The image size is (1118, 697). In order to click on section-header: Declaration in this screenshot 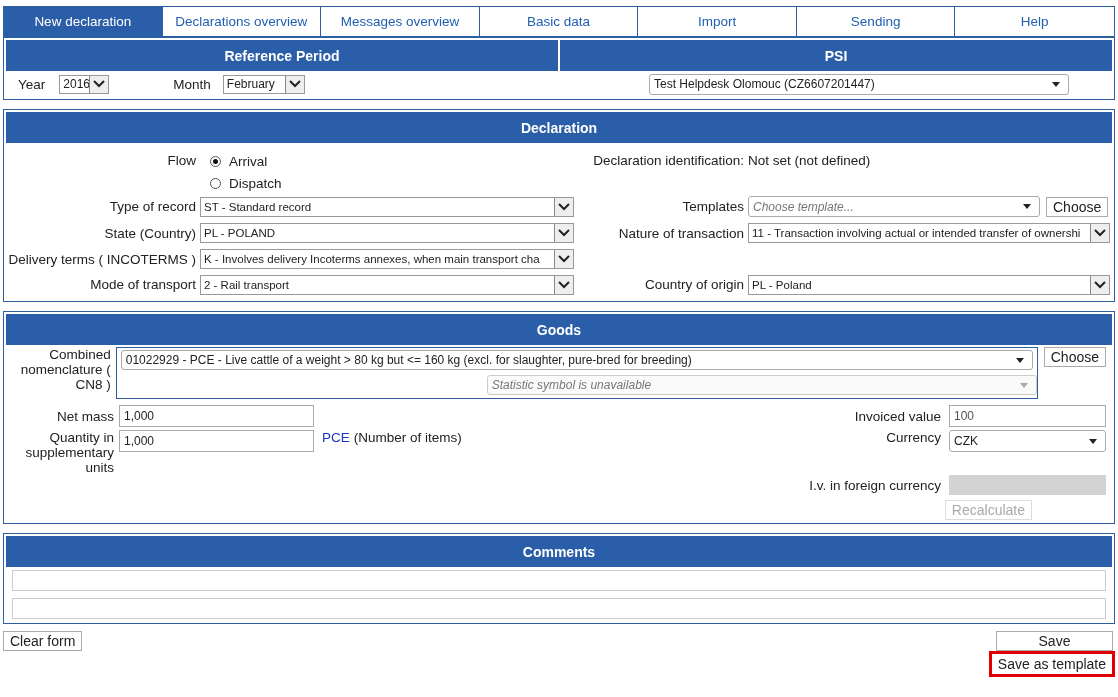, I will do `click(559, 127)`.